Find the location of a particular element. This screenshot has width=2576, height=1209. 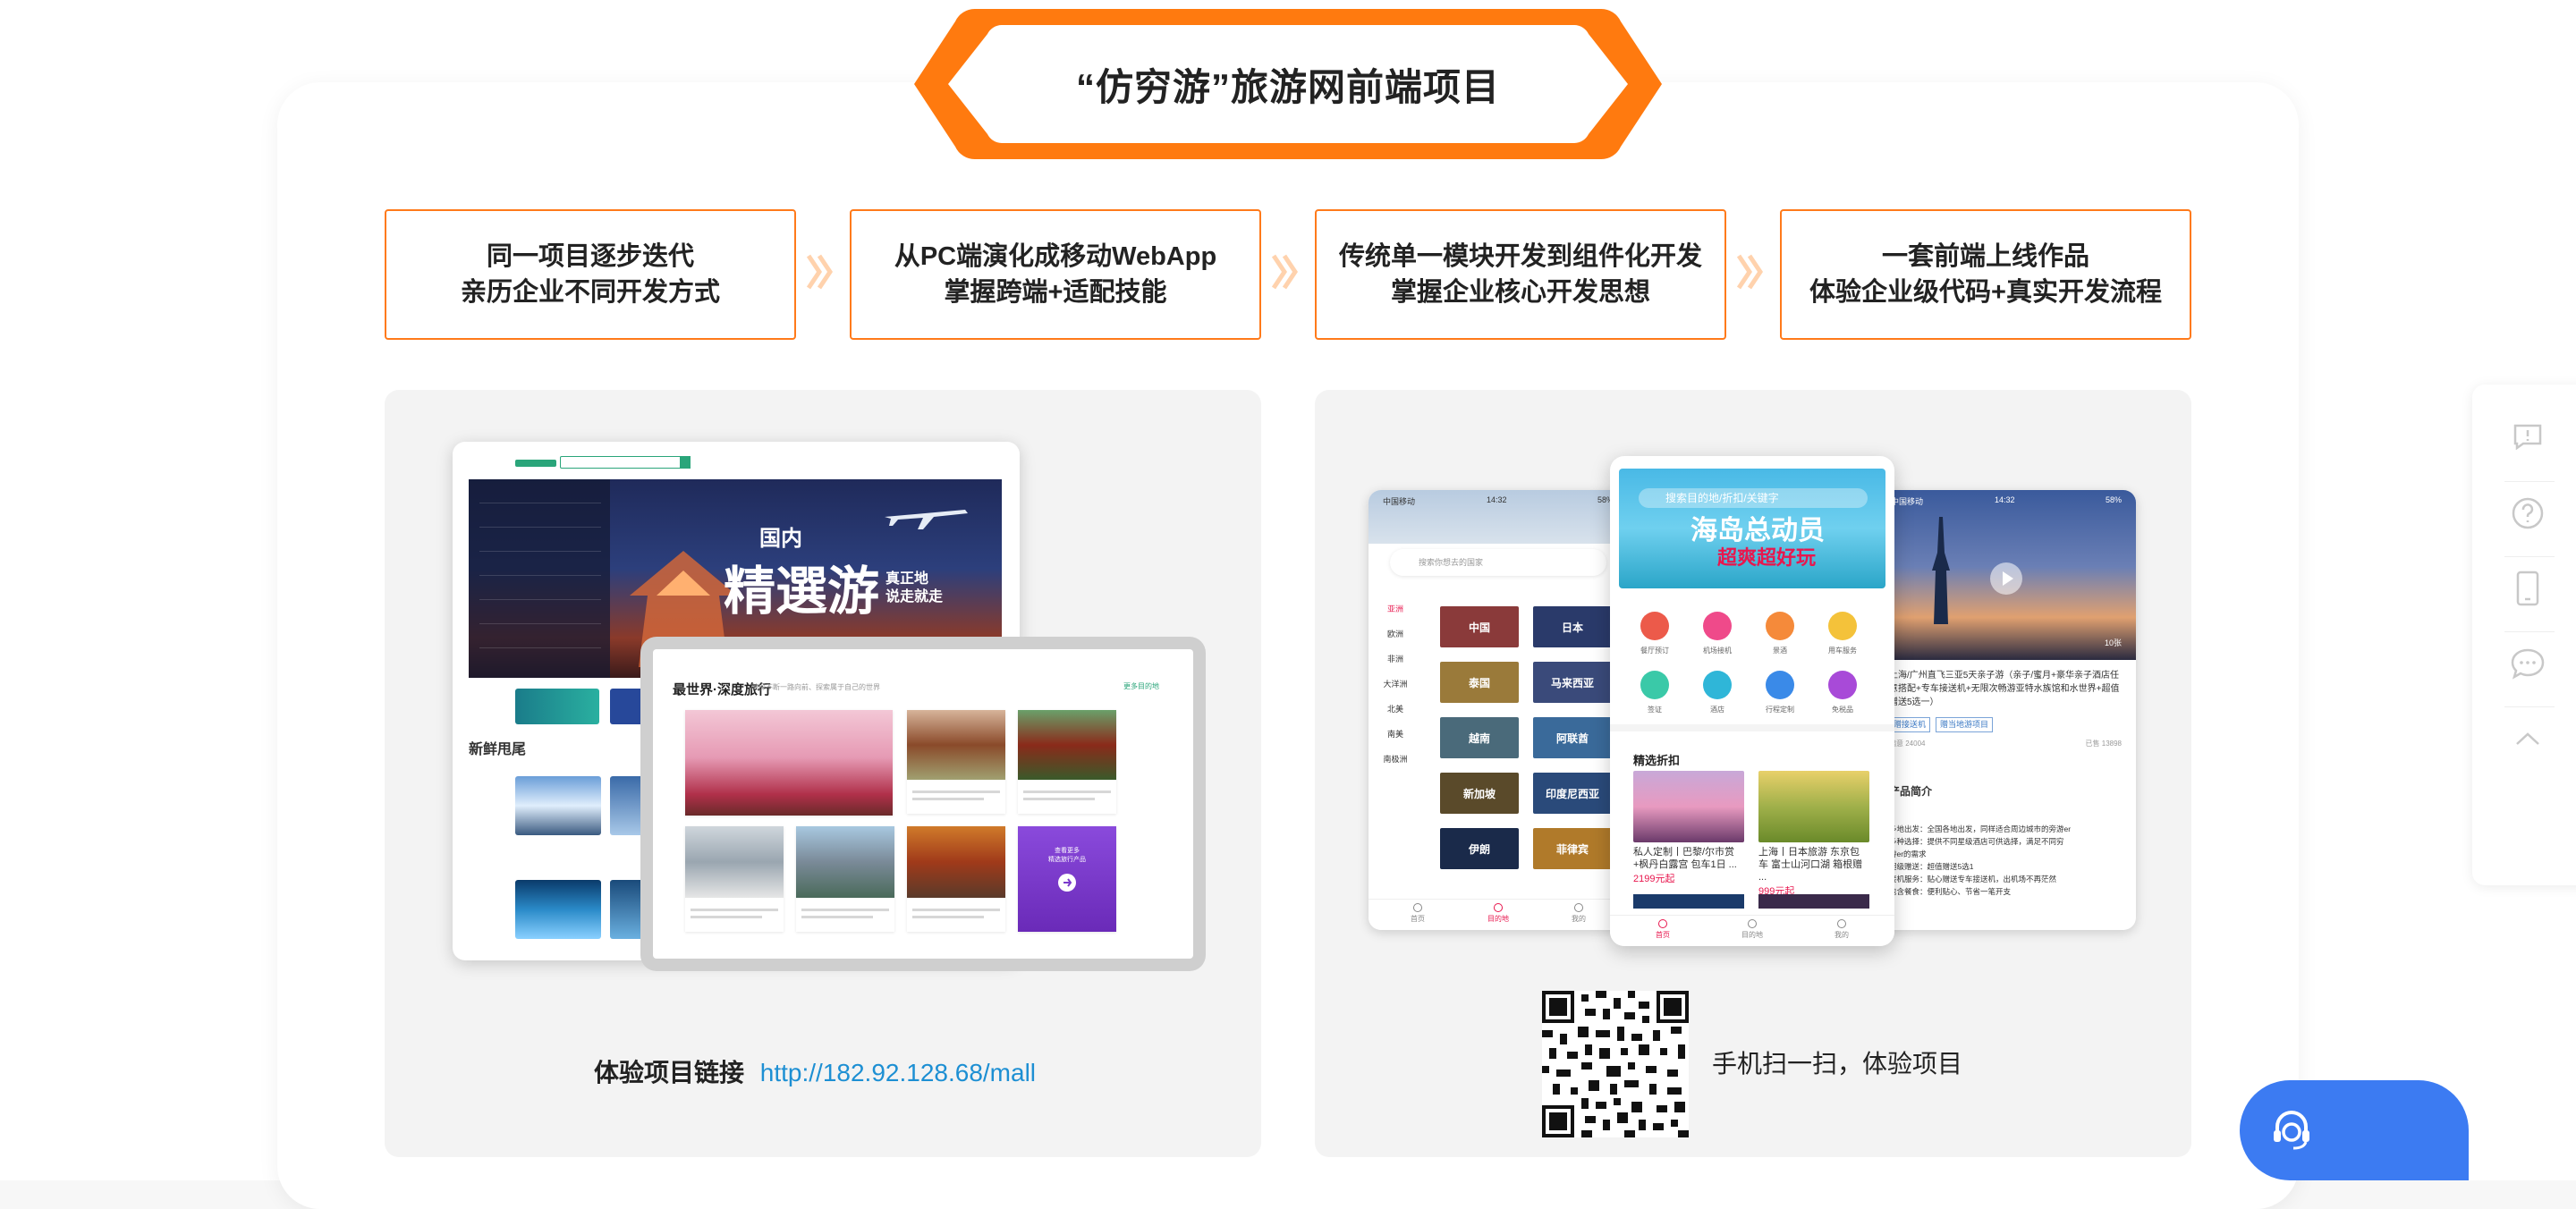

demo-link-url: http://182.92.128.68/mall is located at coordinates (898, 1072).